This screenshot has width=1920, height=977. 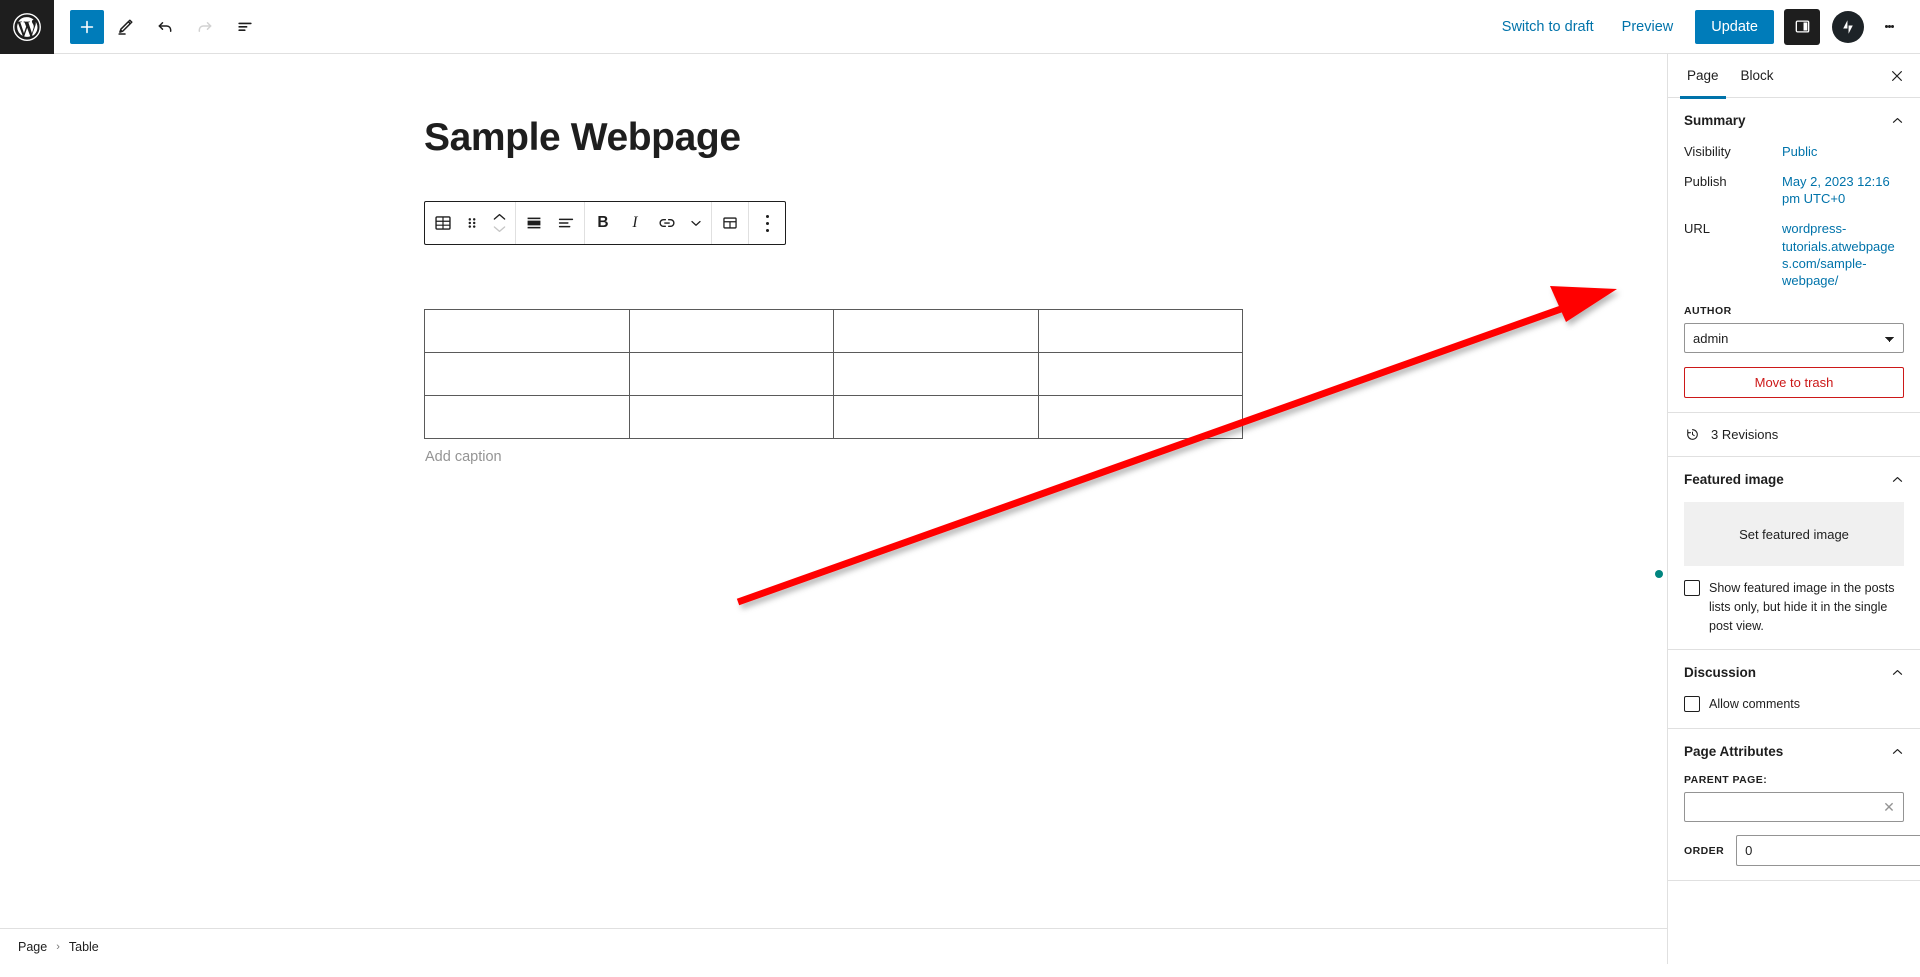 What do you see at coordinates (635, 223) in the screenshot?
I see `italic-button: I` at bounding box center [635, 223].